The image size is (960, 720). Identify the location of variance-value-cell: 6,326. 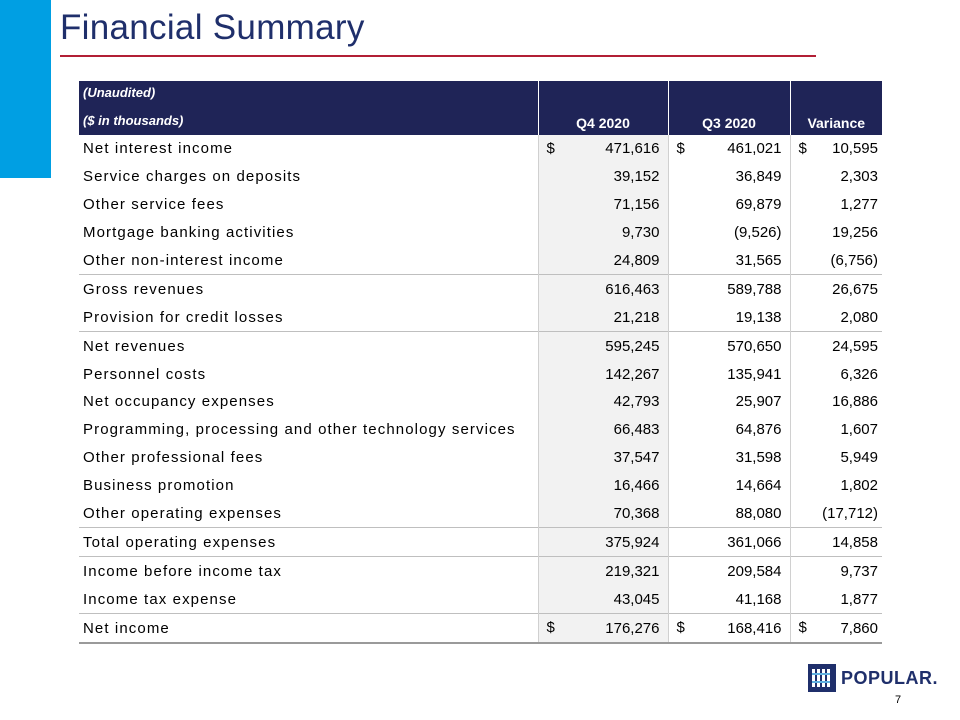
(835, 374).